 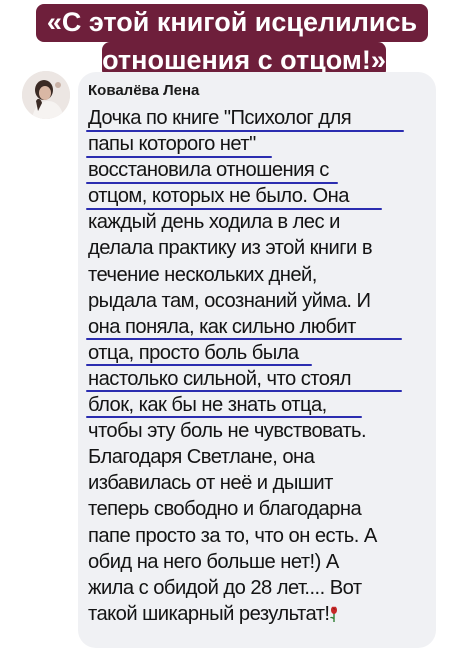 What do you see at coordinates (143, 90) in the screenshot?
I see `comment-author: Ковалёва Лена` at bounding box center [143, 90].